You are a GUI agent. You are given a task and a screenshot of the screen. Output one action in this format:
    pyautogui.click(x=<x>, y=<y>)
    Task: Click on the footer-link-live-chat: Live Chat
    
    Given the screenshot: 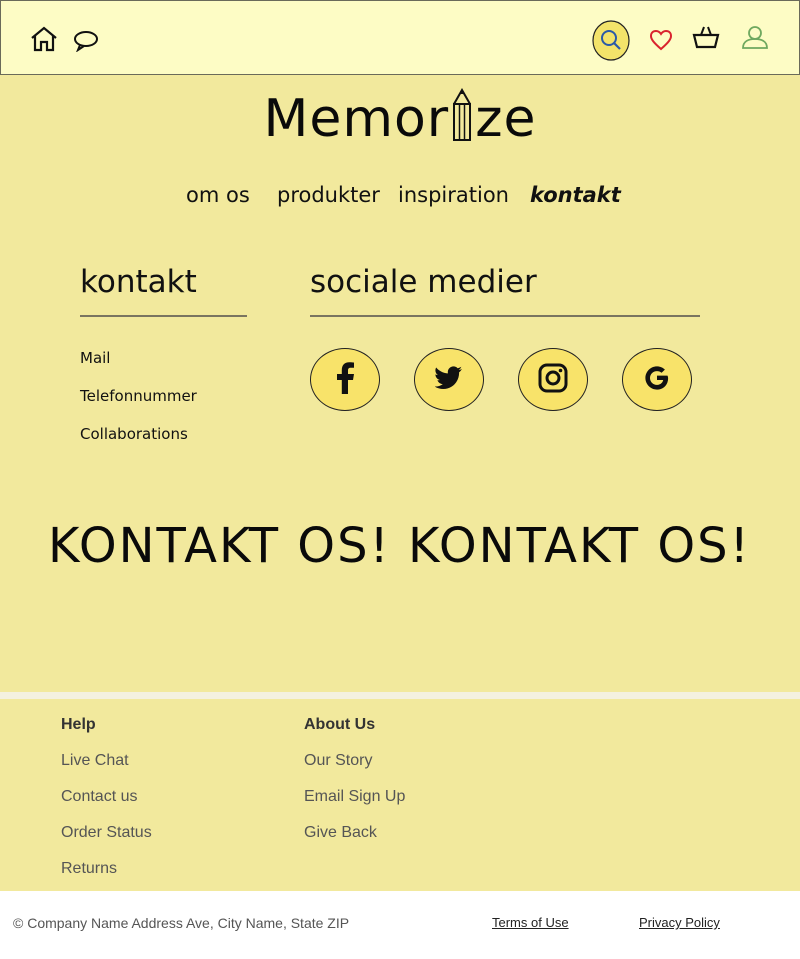 What is the action you would take?
    pyautogui.click(x=95, y=761)
    